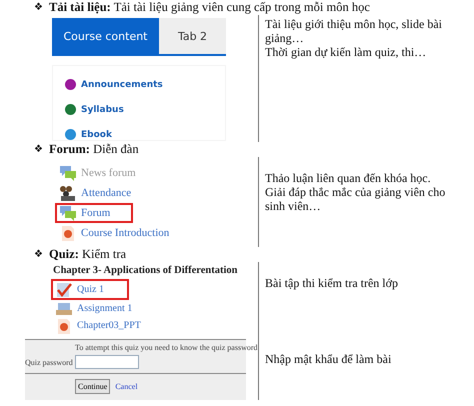  I want to click on activity-link: News forum, so click(108, 173).